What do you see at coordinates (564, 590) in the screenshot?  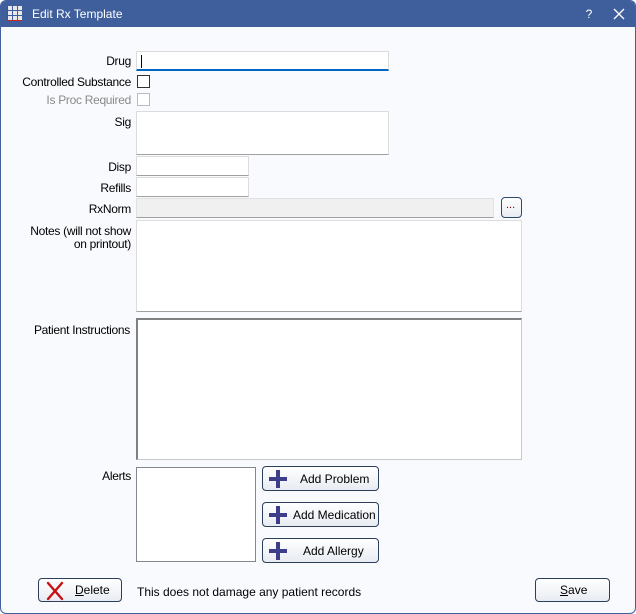 I see `save-mnemonic: S` at bounding box center [564, 590].